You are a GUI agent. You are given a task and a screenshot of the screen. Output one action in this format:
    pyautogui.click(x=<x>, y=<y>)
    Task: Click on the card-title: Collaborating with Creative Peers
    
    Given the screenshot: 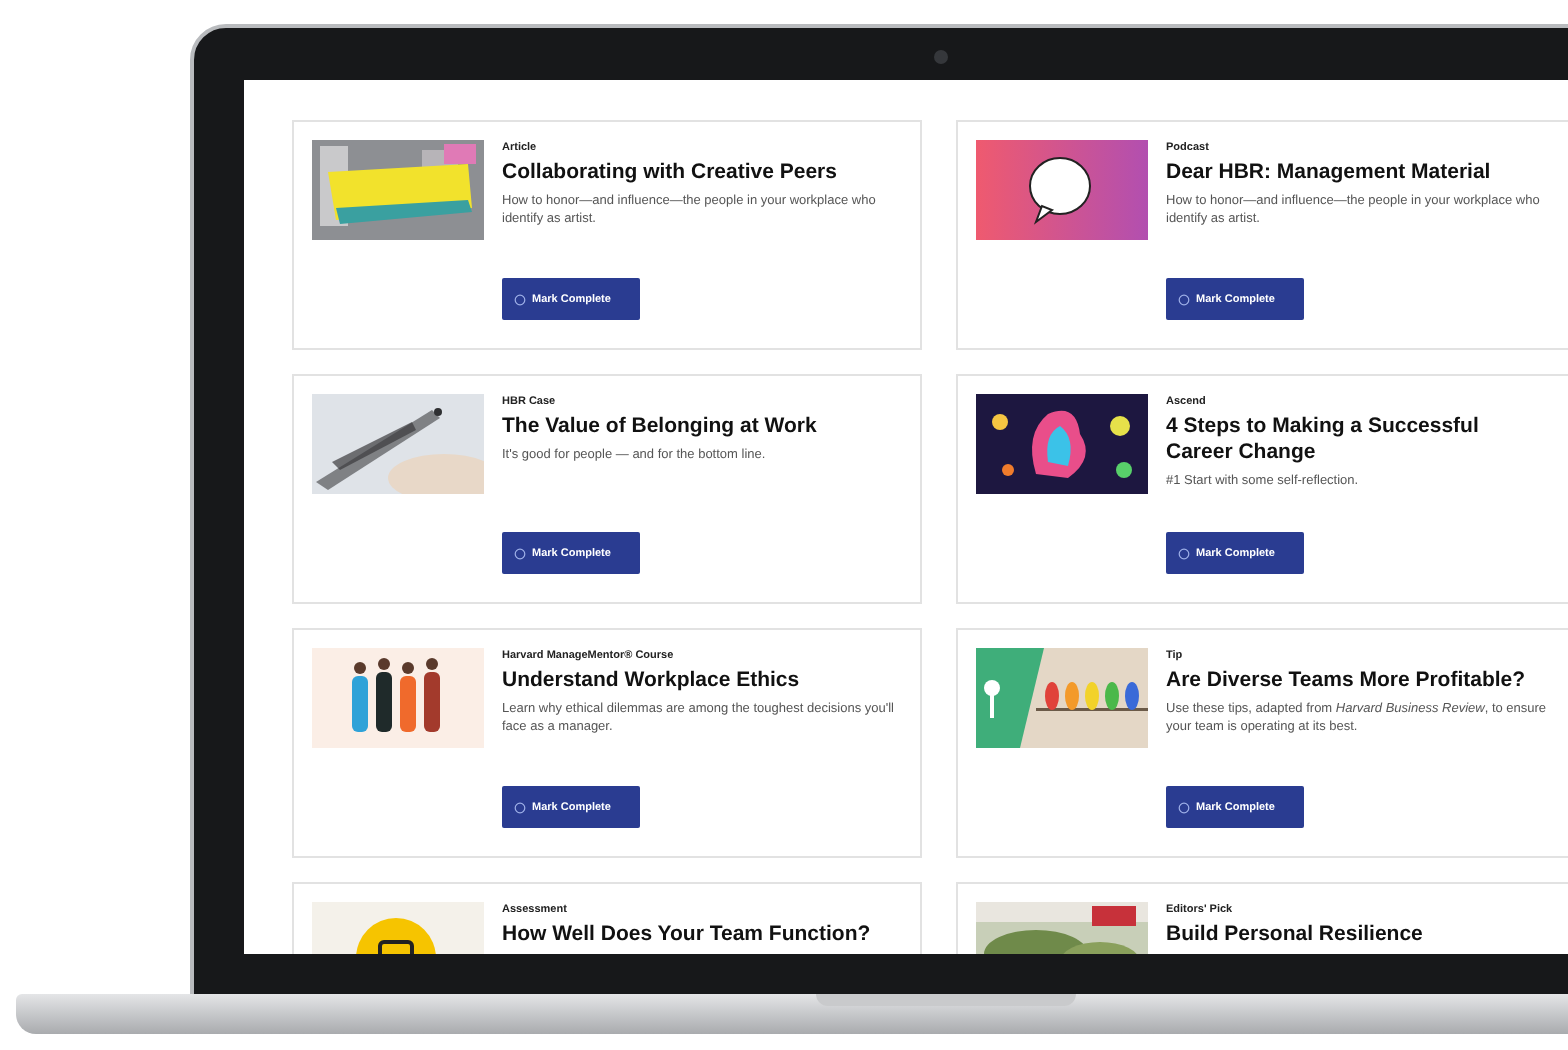 What is the action you would take?
    pyautogui.click(x=669, y=173)
    